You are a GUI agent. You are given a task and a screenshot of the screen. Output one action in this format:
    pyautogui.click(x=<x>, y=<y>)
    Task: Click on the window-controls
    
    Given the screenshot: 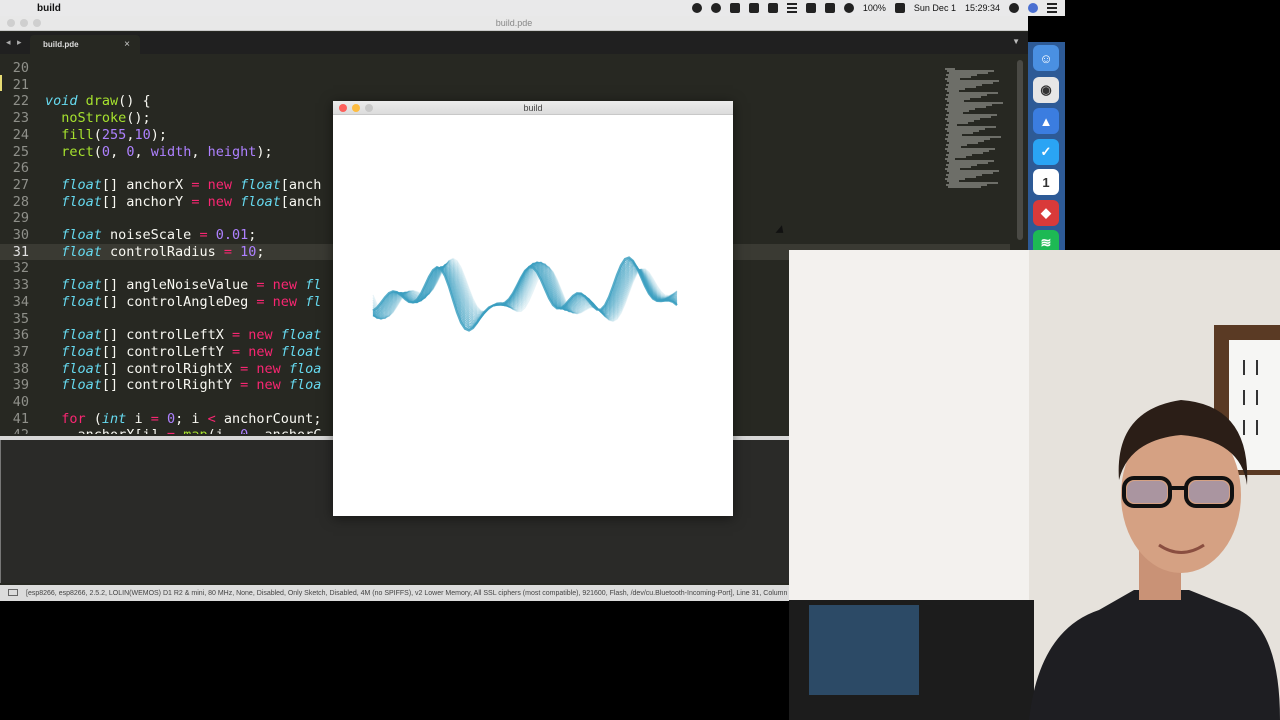 What is the action you would take?
    pyautogui.click(x=24, y=23)
    